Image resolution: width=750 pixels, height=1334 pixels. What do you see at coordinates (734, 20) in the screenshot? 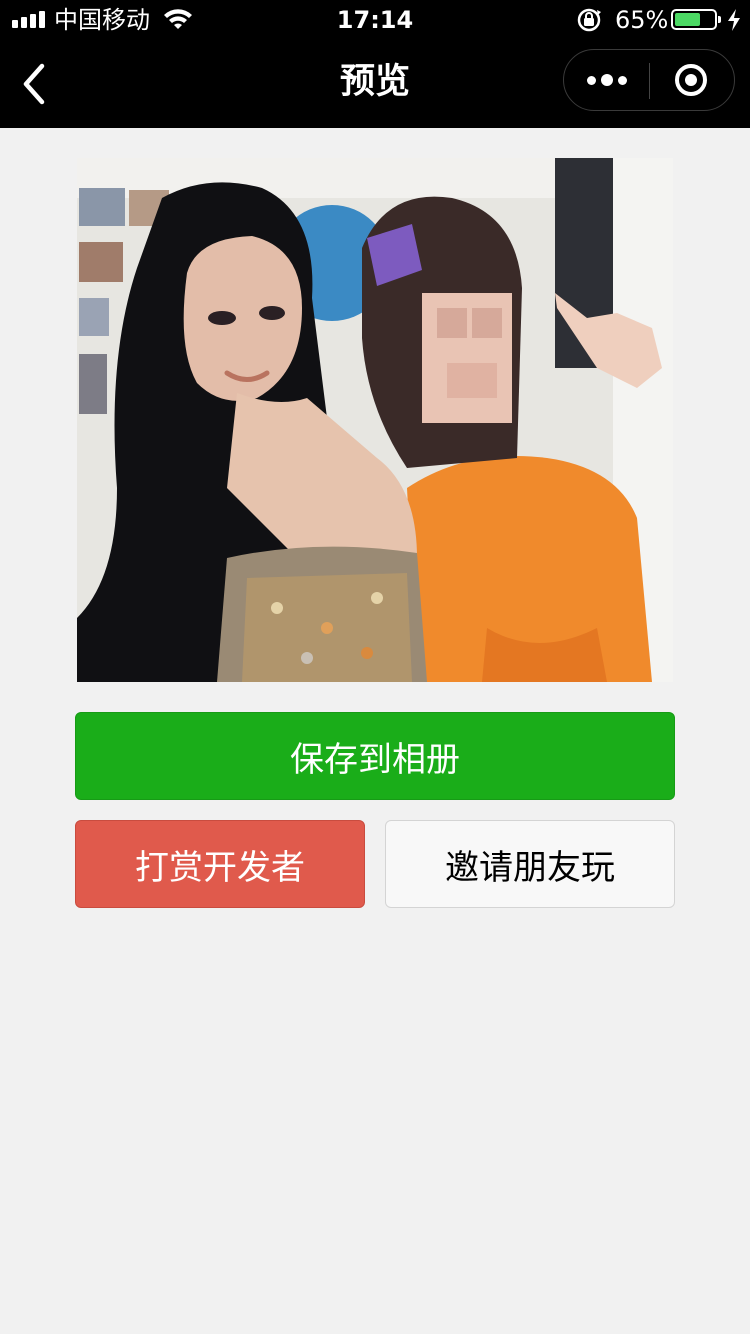
I see `charging-bolt-icon` at bounding box center [734, 20].